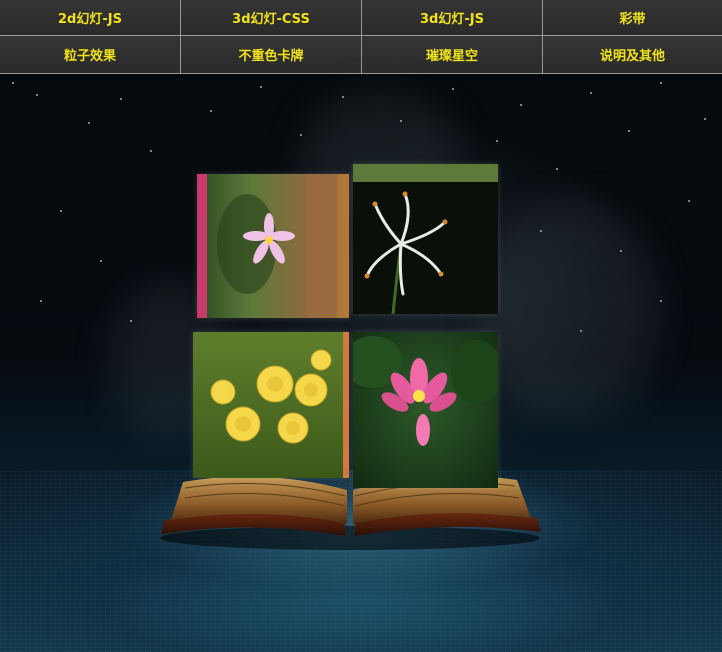 This screenshot has height=652, width=722. What do you see at coordinates (570, 310) in the screenshot?
I see `smoke-wisp` at bounding box center [570, 310].